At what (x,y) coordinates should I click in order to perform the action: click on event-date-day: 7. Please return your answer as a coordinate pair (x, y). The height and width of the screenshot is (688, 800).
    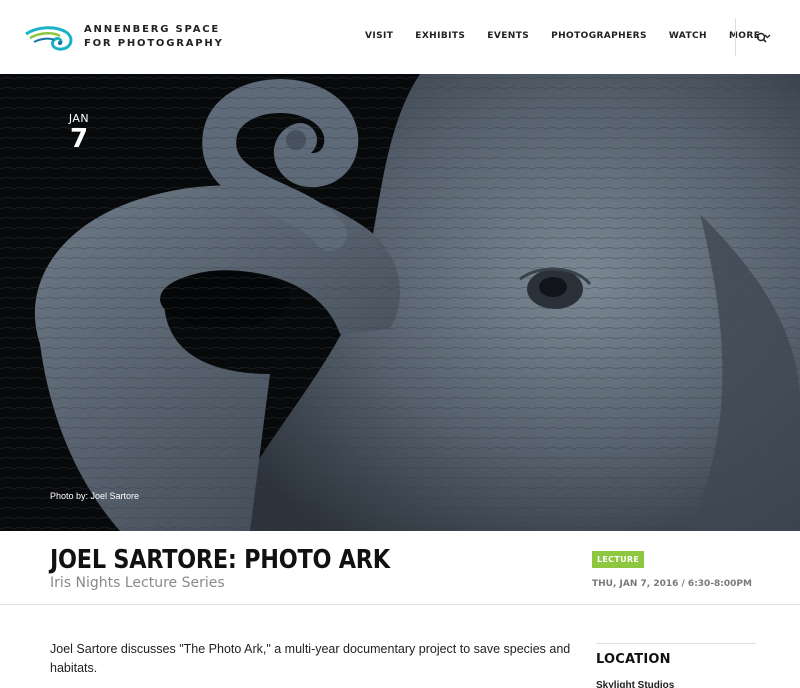
    Looking at the image, I should click on (79, 139).